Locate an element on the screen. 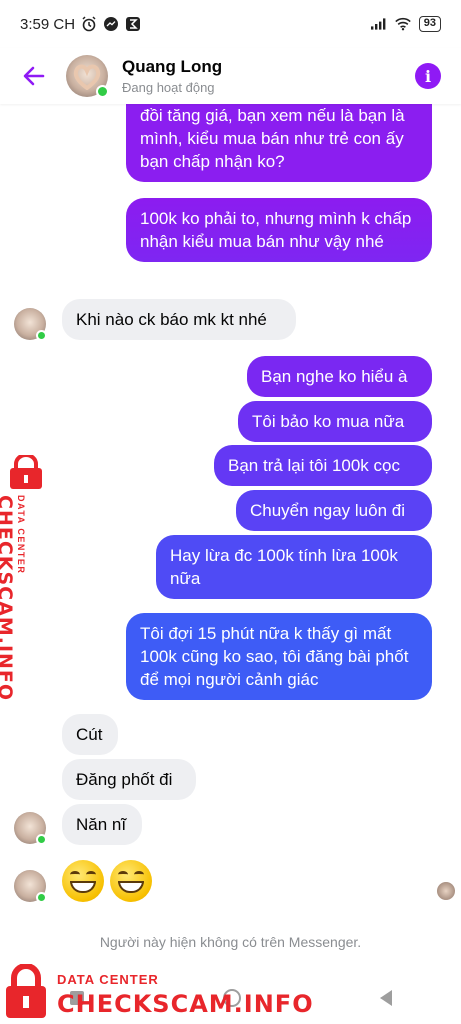 The height and width of the screenshot is (1024, 461). message-bubble-incoming: Khi nào ck báo mk kt nhé is located at coordinates (179, 319).